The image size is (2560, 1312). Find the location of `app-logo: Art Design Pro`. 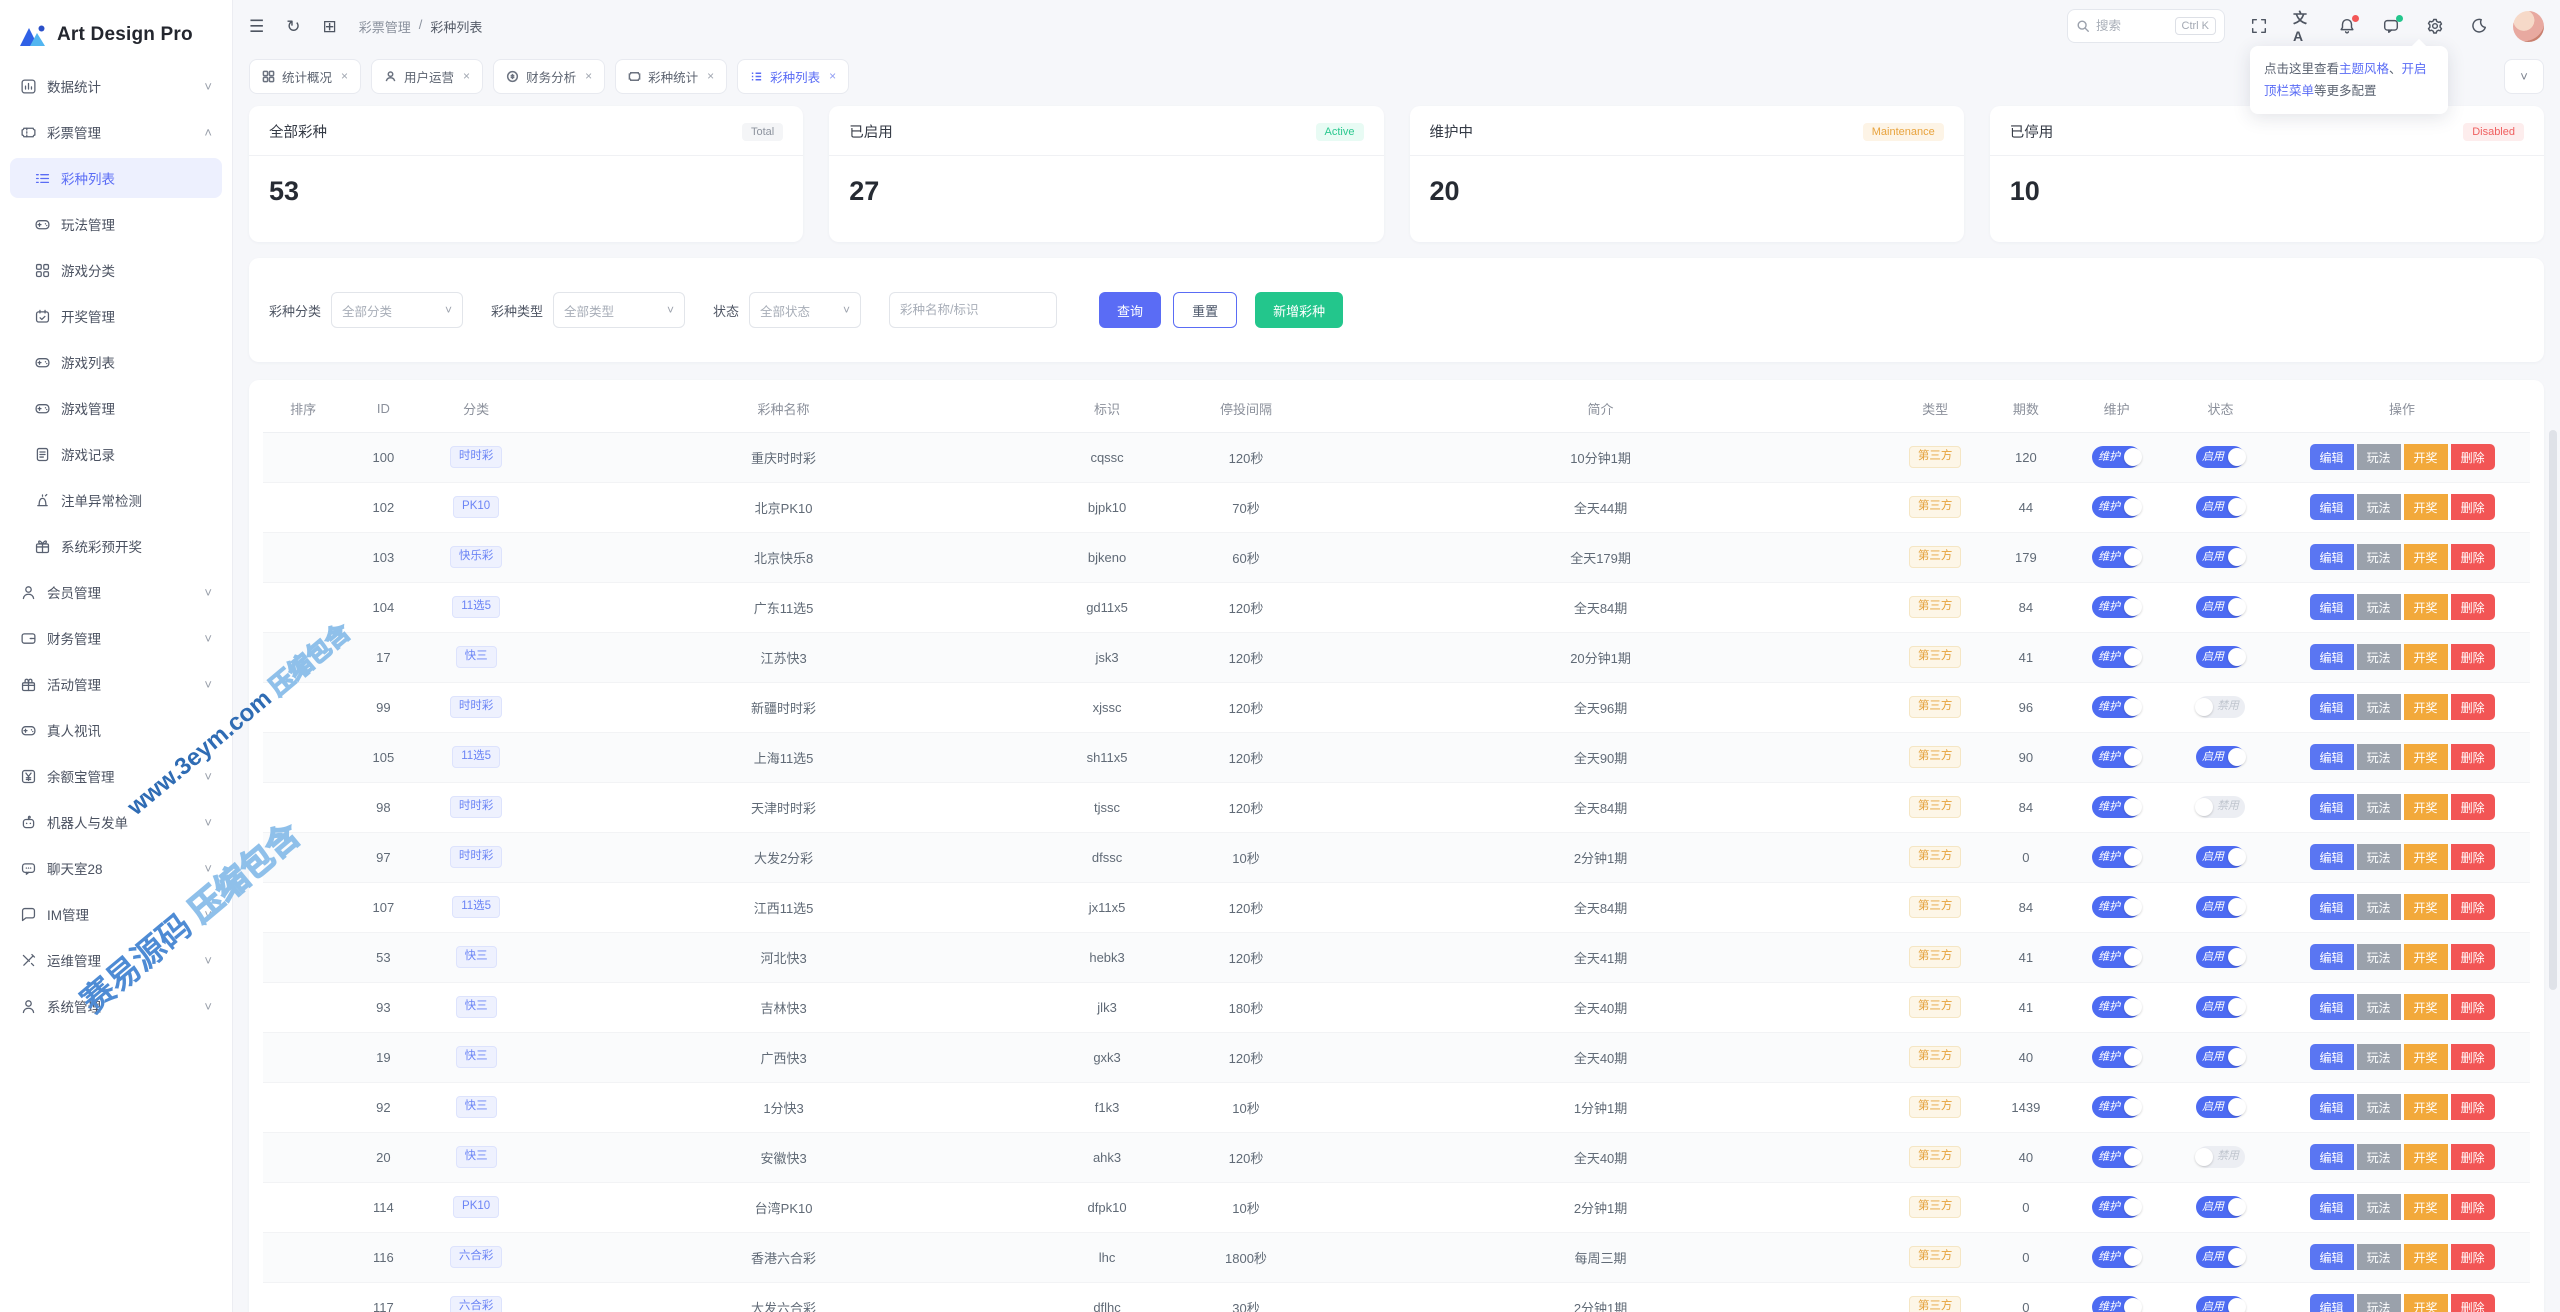

app-logo: Art Design Pro is located at coordinates (116, 38).